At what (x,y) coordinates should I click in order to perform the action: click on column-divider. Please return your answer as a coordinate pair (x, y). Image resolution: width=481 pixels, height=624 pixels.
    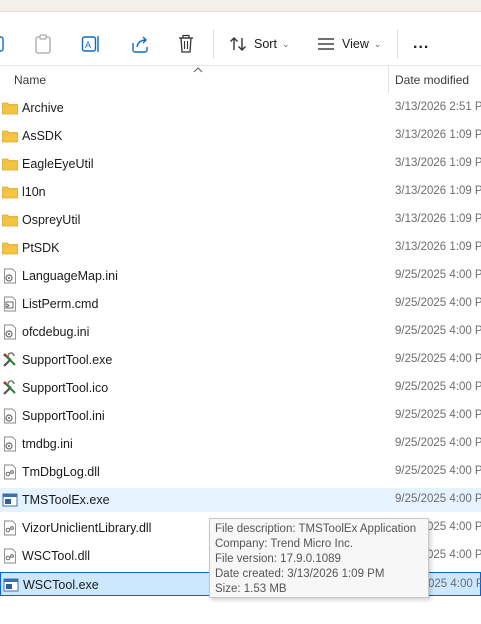
    Looking at the image, I should click on (388, 79).